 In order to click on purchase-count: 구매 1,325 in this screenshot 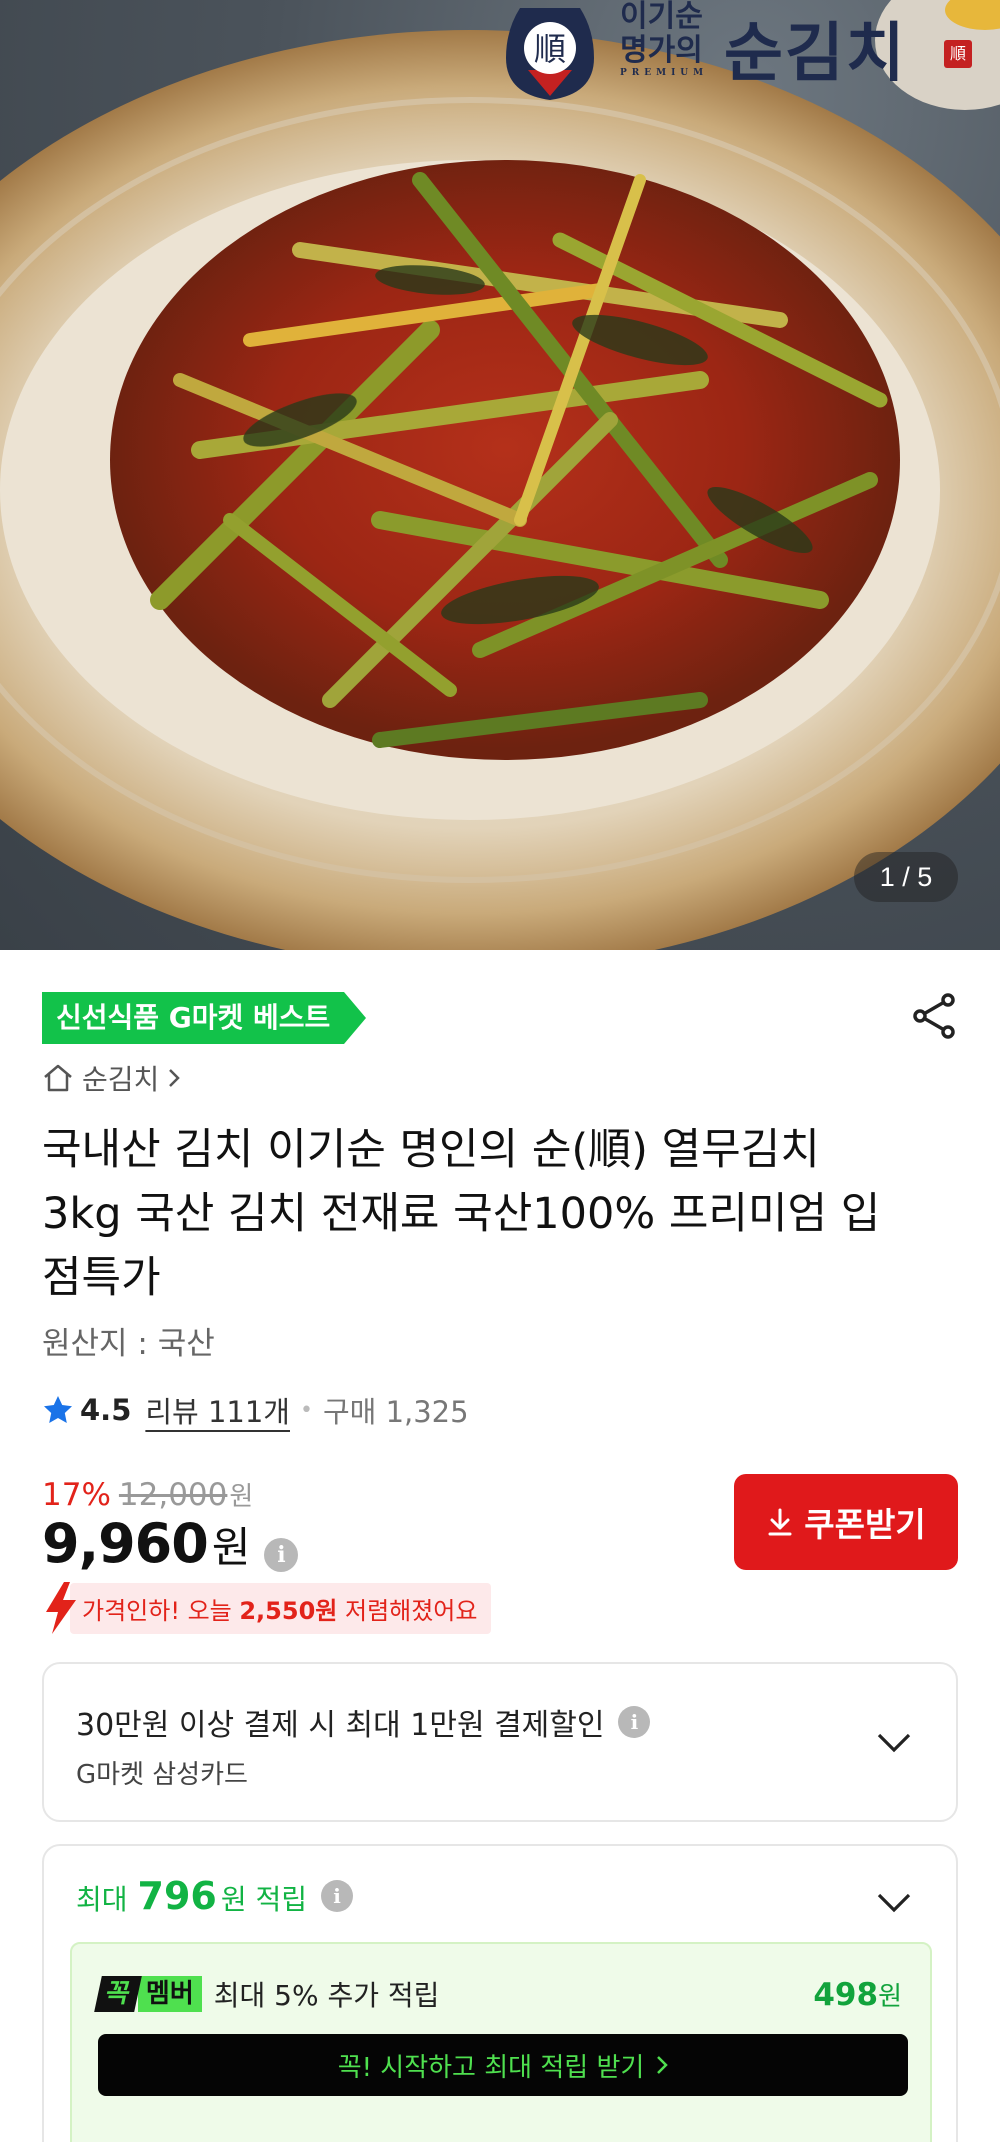, I will do `click(395, 1412)`.